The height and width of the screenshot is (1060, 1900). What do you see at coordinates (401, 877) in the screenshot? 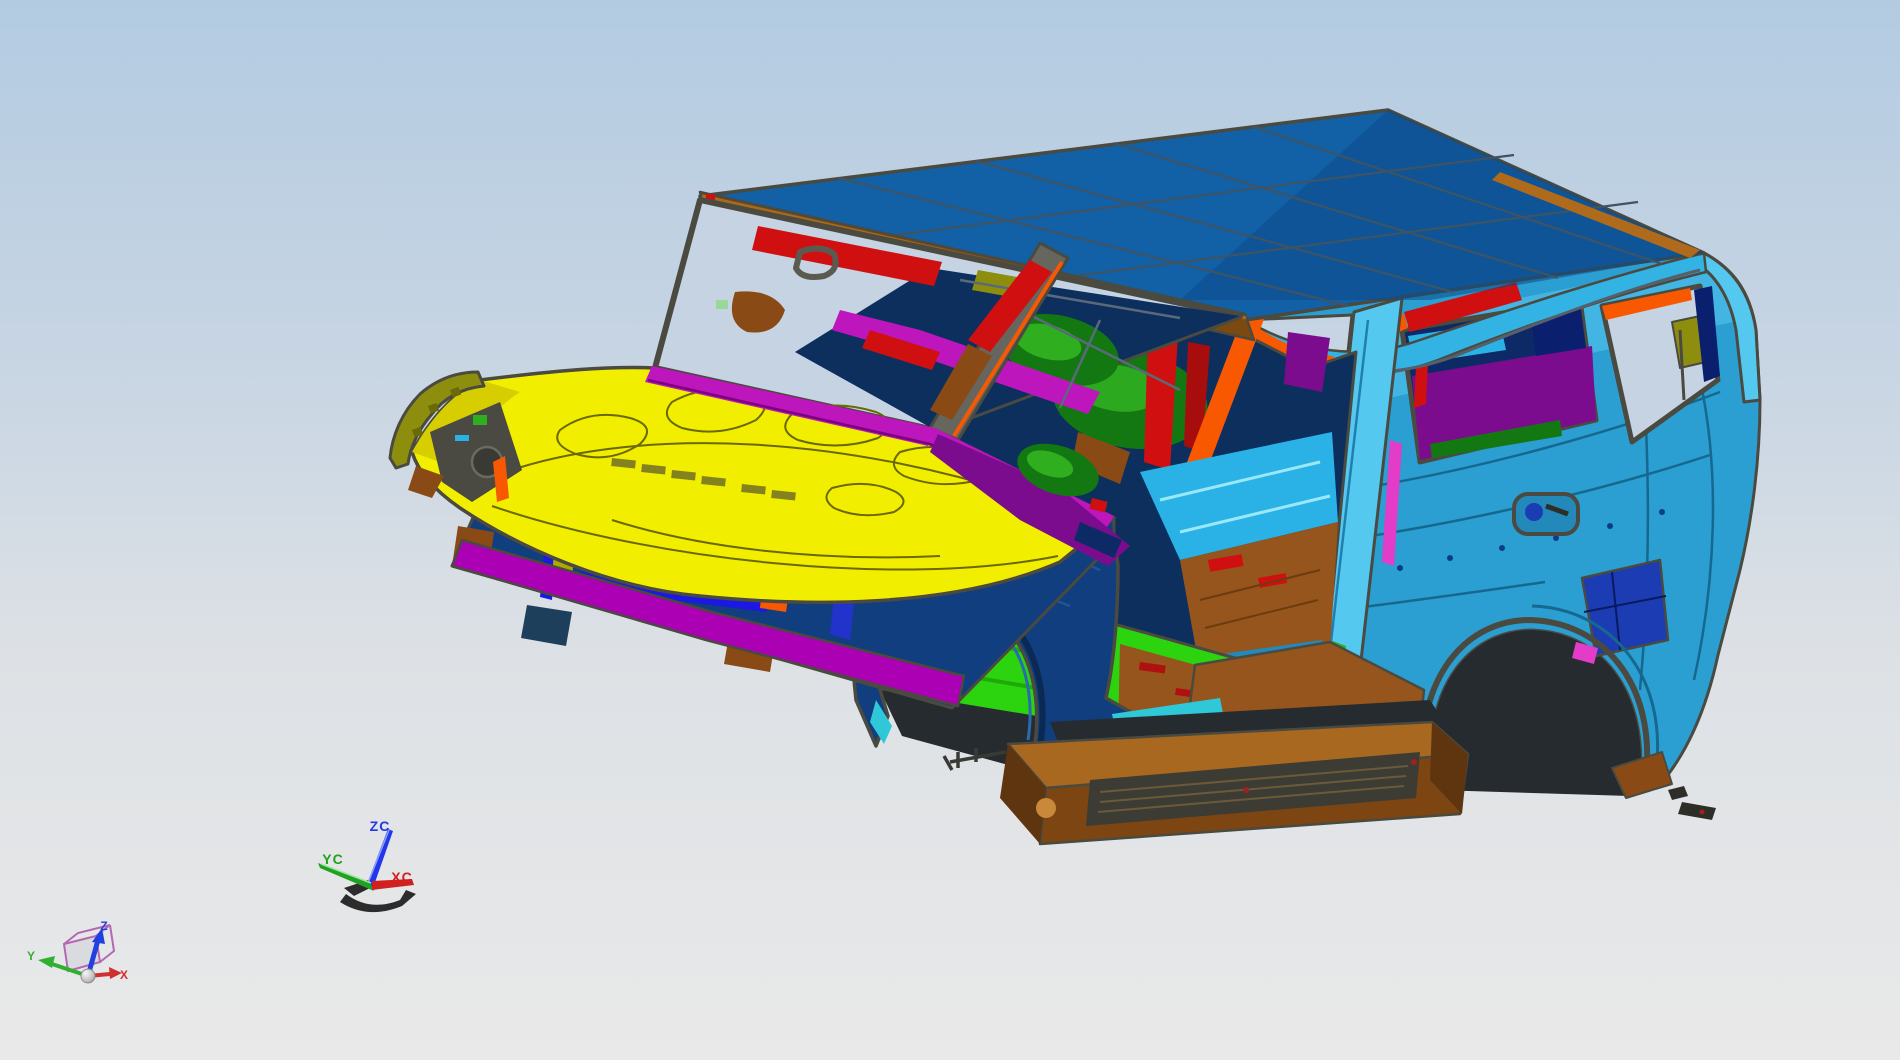
I see `wcs-x-label: XC` at bounding box center [401, 877].